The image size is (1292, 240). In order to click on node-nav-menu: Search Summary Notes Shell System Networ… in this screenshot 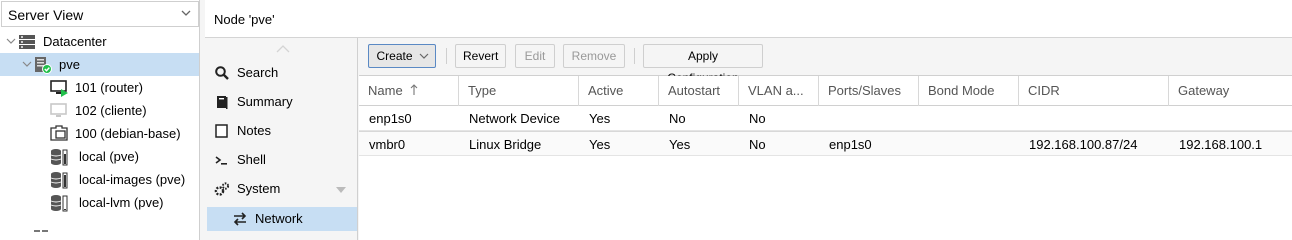, I will do `click(281, 139)`.